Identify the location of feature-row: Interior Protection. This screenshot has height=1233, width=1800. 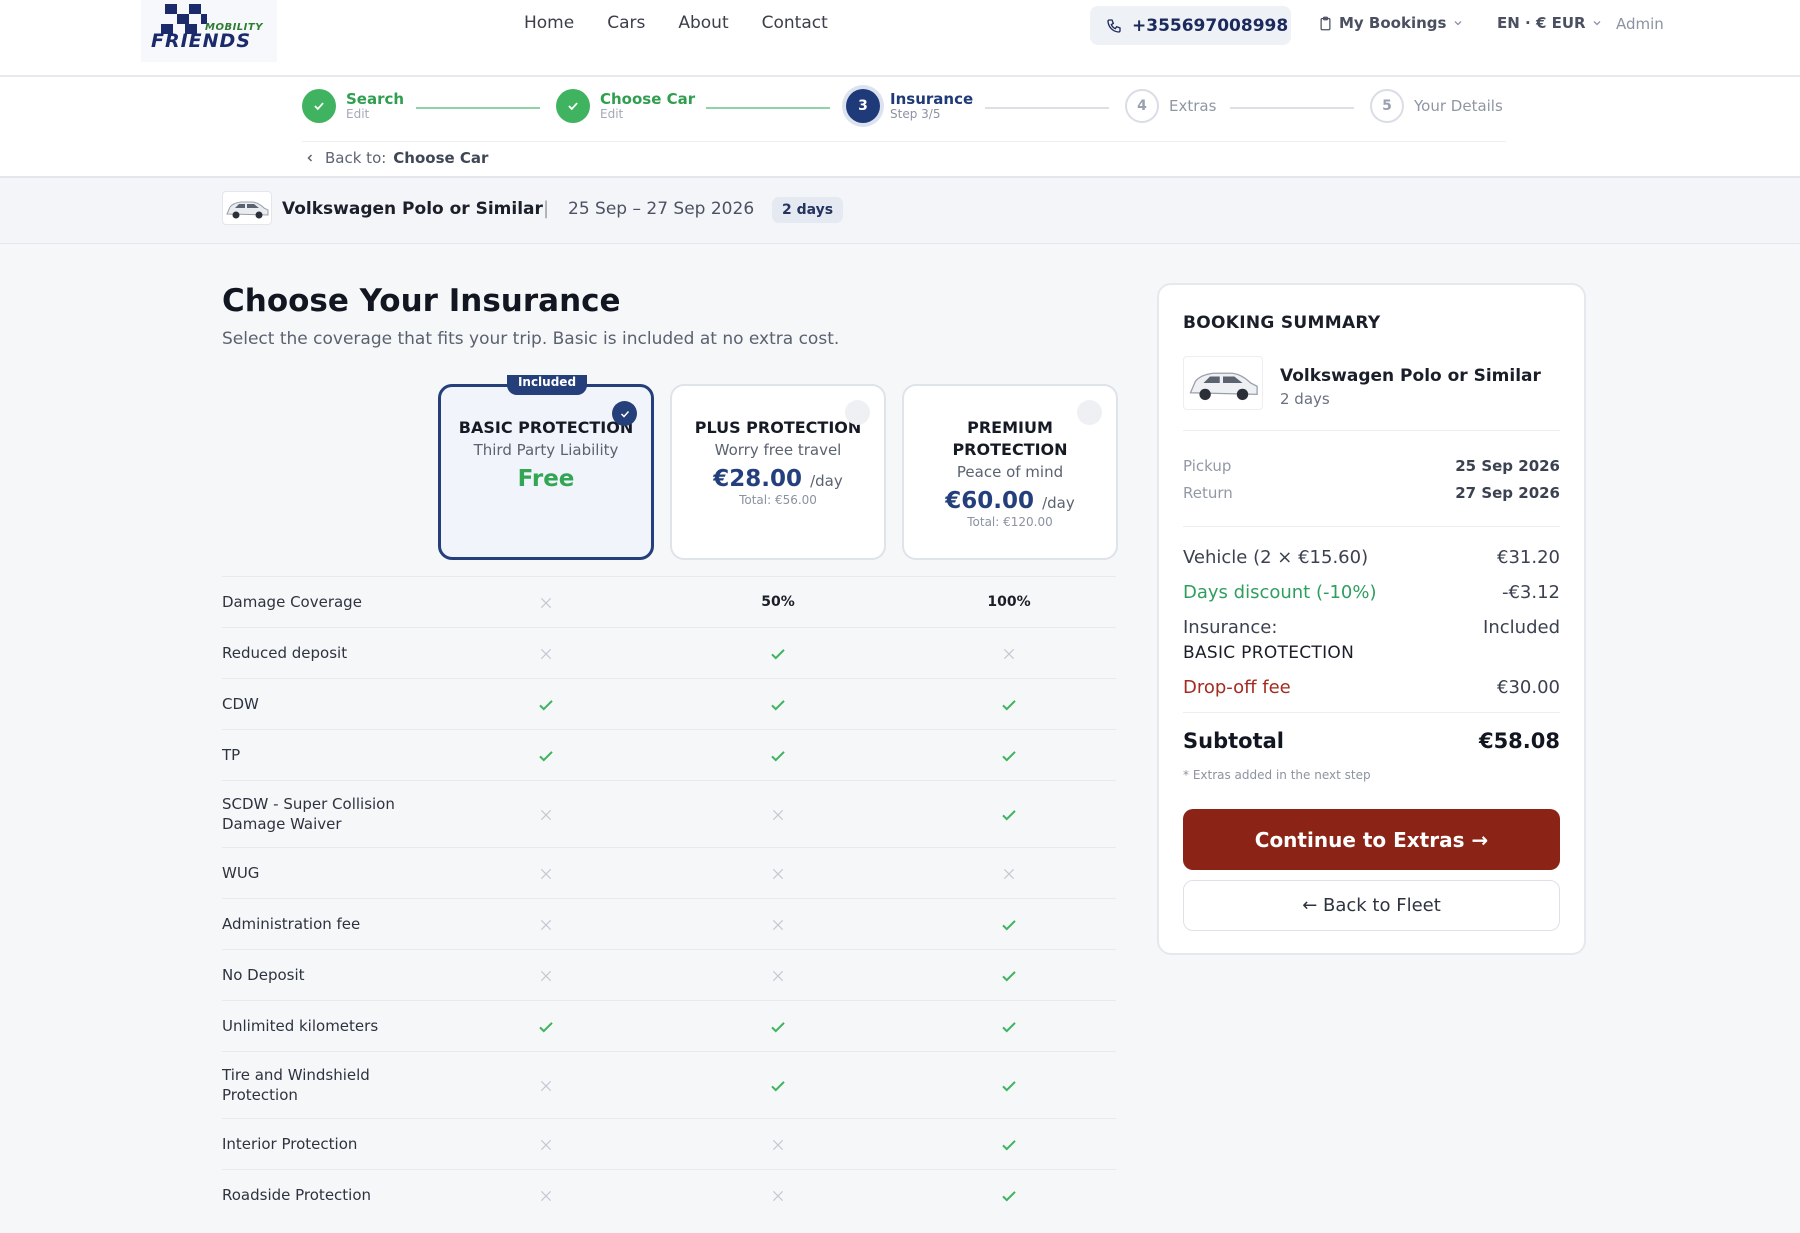
(669, 1143).